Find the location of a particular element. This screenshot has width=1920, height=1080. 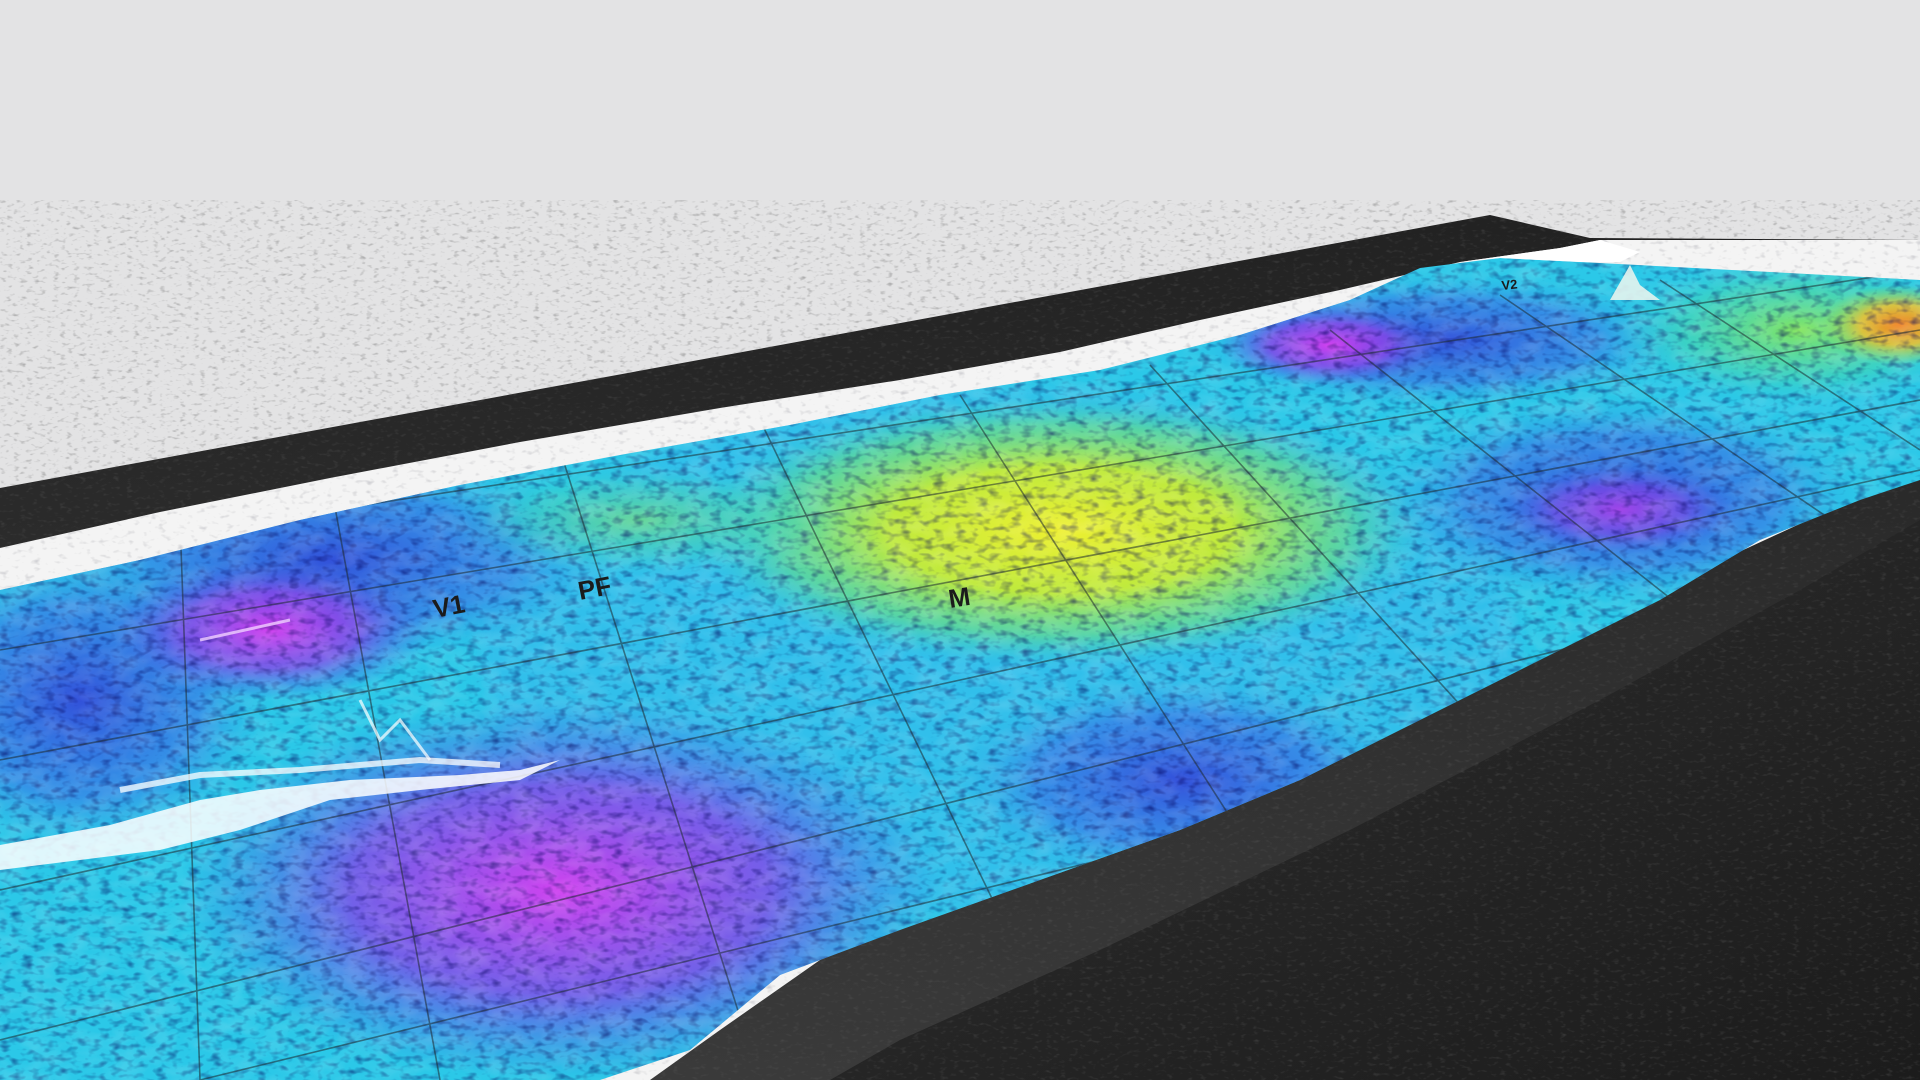

feature-label-m: M is located at coordinates (959, 597).